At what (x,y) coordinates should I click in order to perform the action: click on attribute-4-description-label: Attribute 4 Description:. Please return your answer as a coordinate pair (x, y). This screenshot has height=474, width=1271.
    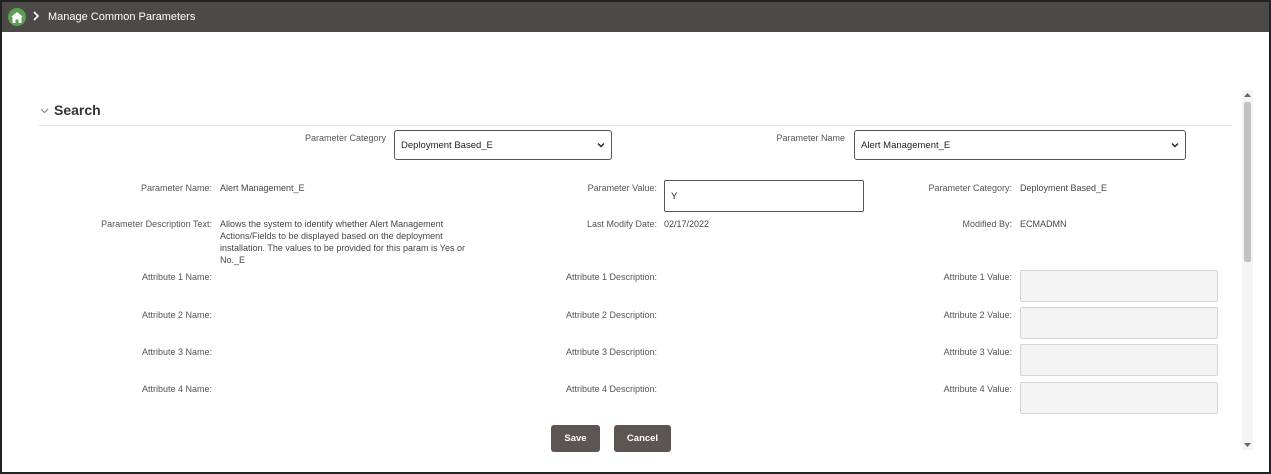
    Looking at the image, I should click on (611, 389).